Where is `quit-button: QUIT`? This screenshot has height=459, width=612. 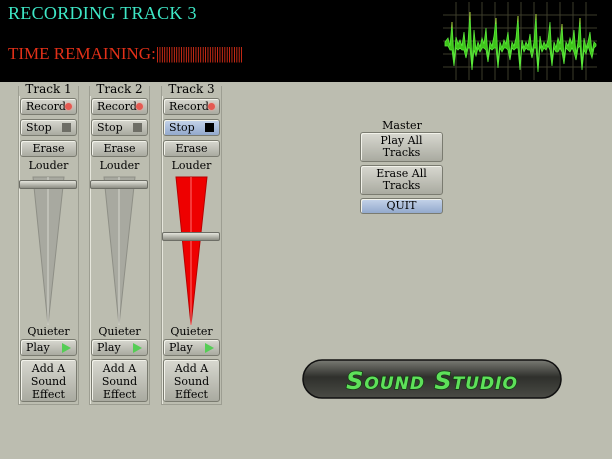
quit-button: QUIT is located at coordinates (401, 206).